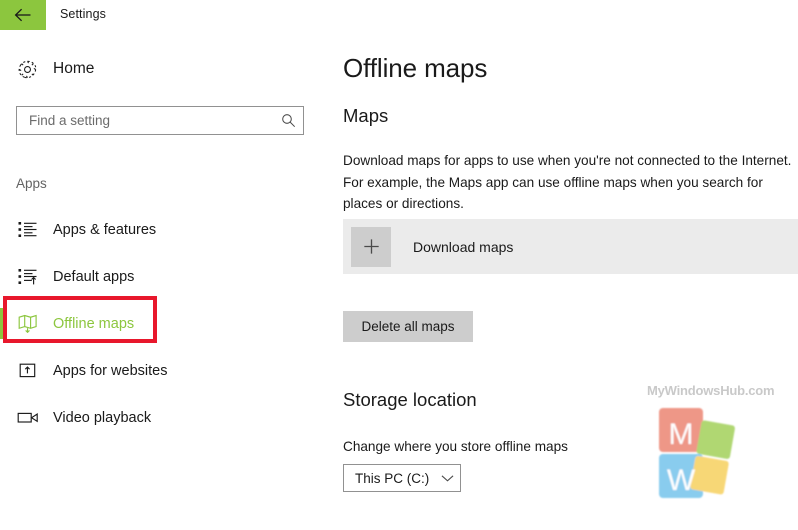 Image resolution: width=798 pixels, height=530 pixels. I want to click on window-titlebar: Settings, so click(399, 15).